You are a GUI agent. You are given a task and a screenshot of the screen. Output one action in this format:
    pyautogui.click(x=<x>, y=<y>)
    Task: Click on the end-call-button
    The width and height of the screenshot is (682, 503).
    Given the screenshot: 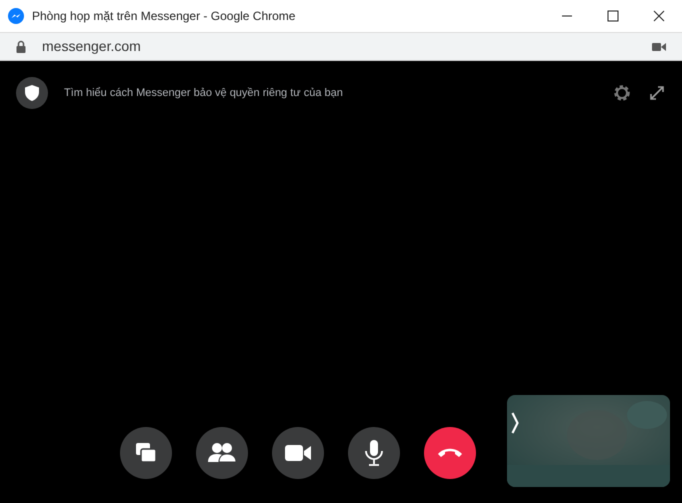 What is the action you would take?
    pyautogui.click(x=450, y=453)
    